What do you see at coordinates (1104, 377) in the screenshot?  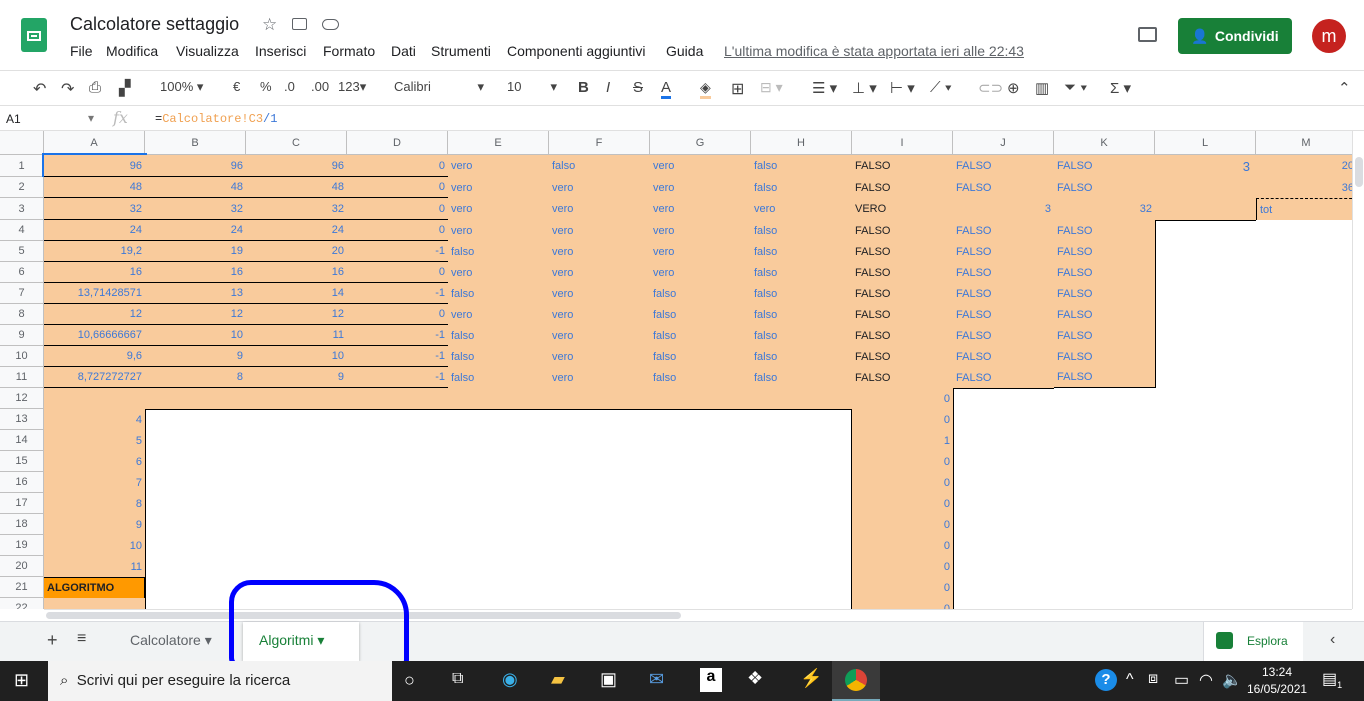 I see `cell-K11: FALSO` at bounding box center [1104, 377].